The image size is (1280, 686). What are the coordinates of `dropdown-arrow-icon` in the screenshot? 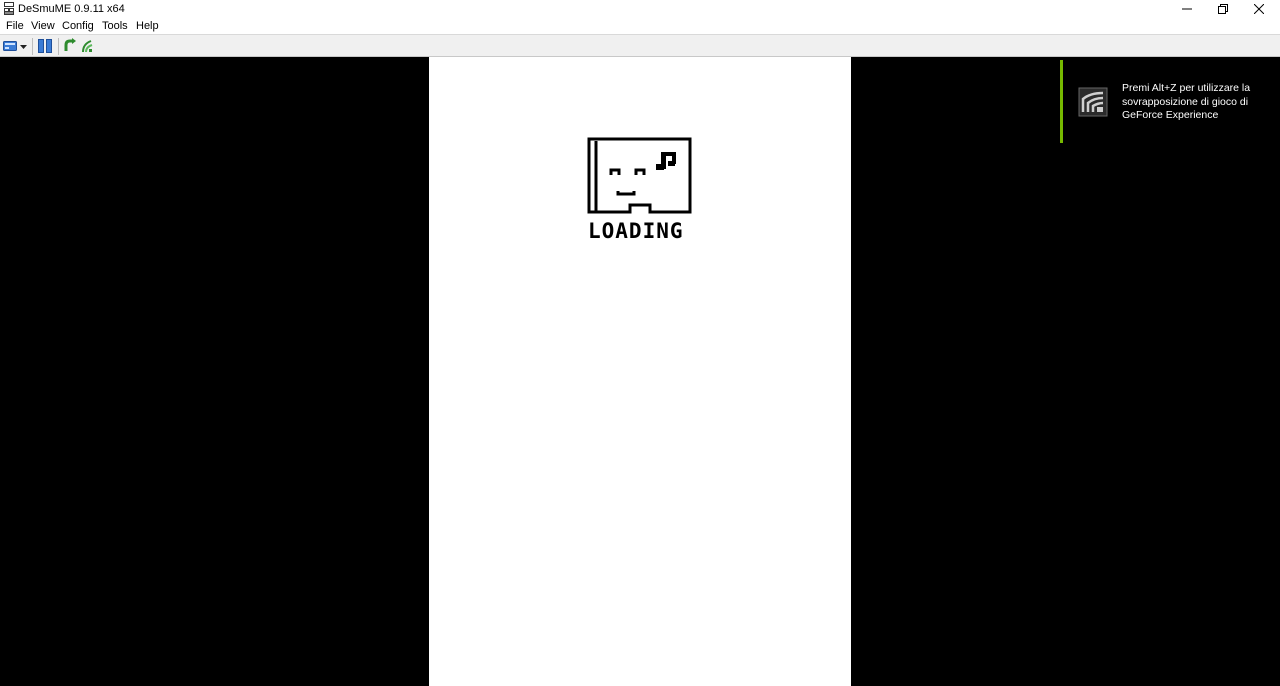 It's located at (23, 46).